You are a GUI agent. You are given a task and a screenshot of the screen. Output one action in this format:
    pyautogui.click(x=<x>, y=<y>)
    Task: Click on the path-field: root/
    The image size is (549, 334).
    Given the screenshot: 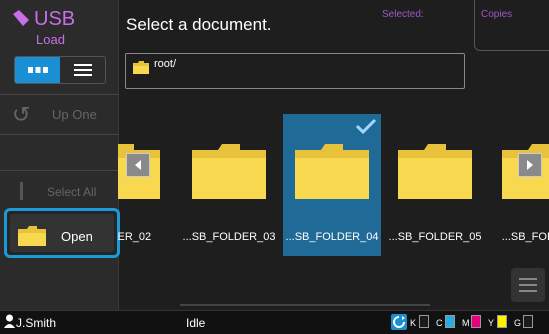 What is the action you would take?
    pyautogui.click(x=295, y=71)
    